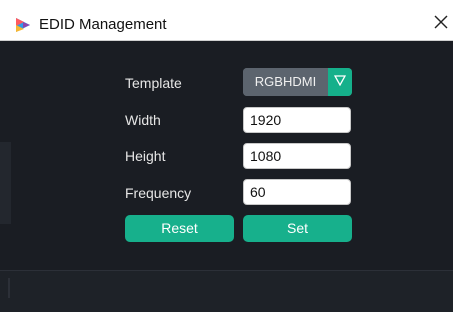  What do you see at coordinates (153, 83) in the screenshot?
I see `template-label: Template` at bounding box center [153, 83].